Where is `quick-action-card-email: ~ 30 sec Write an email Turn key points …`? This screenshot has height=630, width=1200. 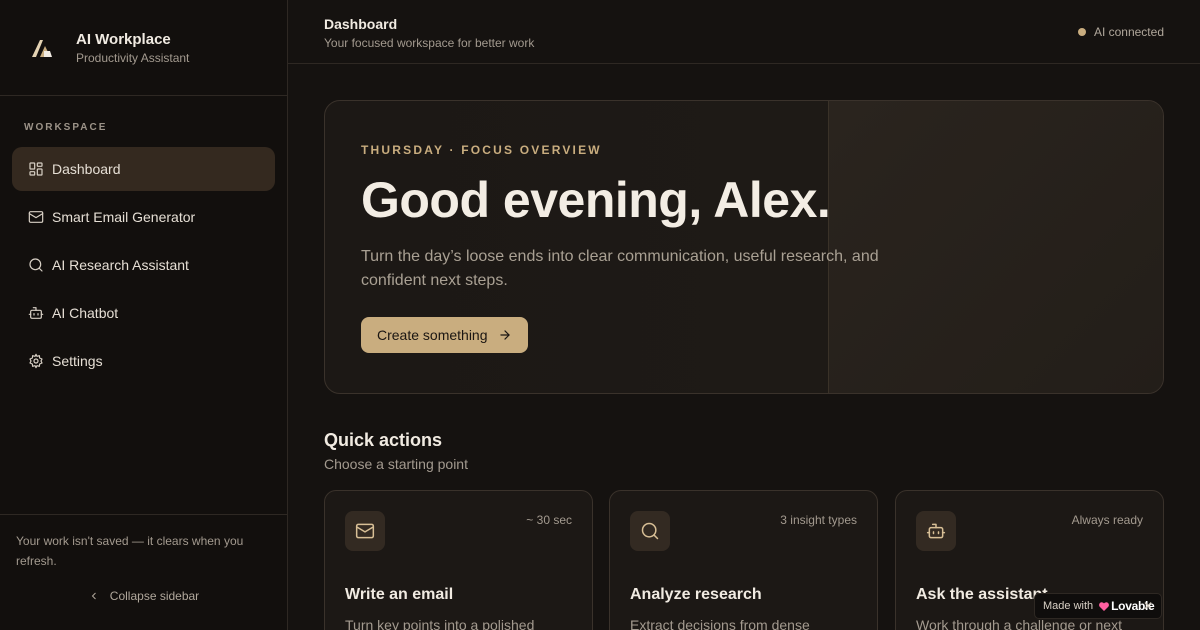 quick-action-card-email: ~ 30 sec Write an email Turn key points … is located at coordinates (458, 560).